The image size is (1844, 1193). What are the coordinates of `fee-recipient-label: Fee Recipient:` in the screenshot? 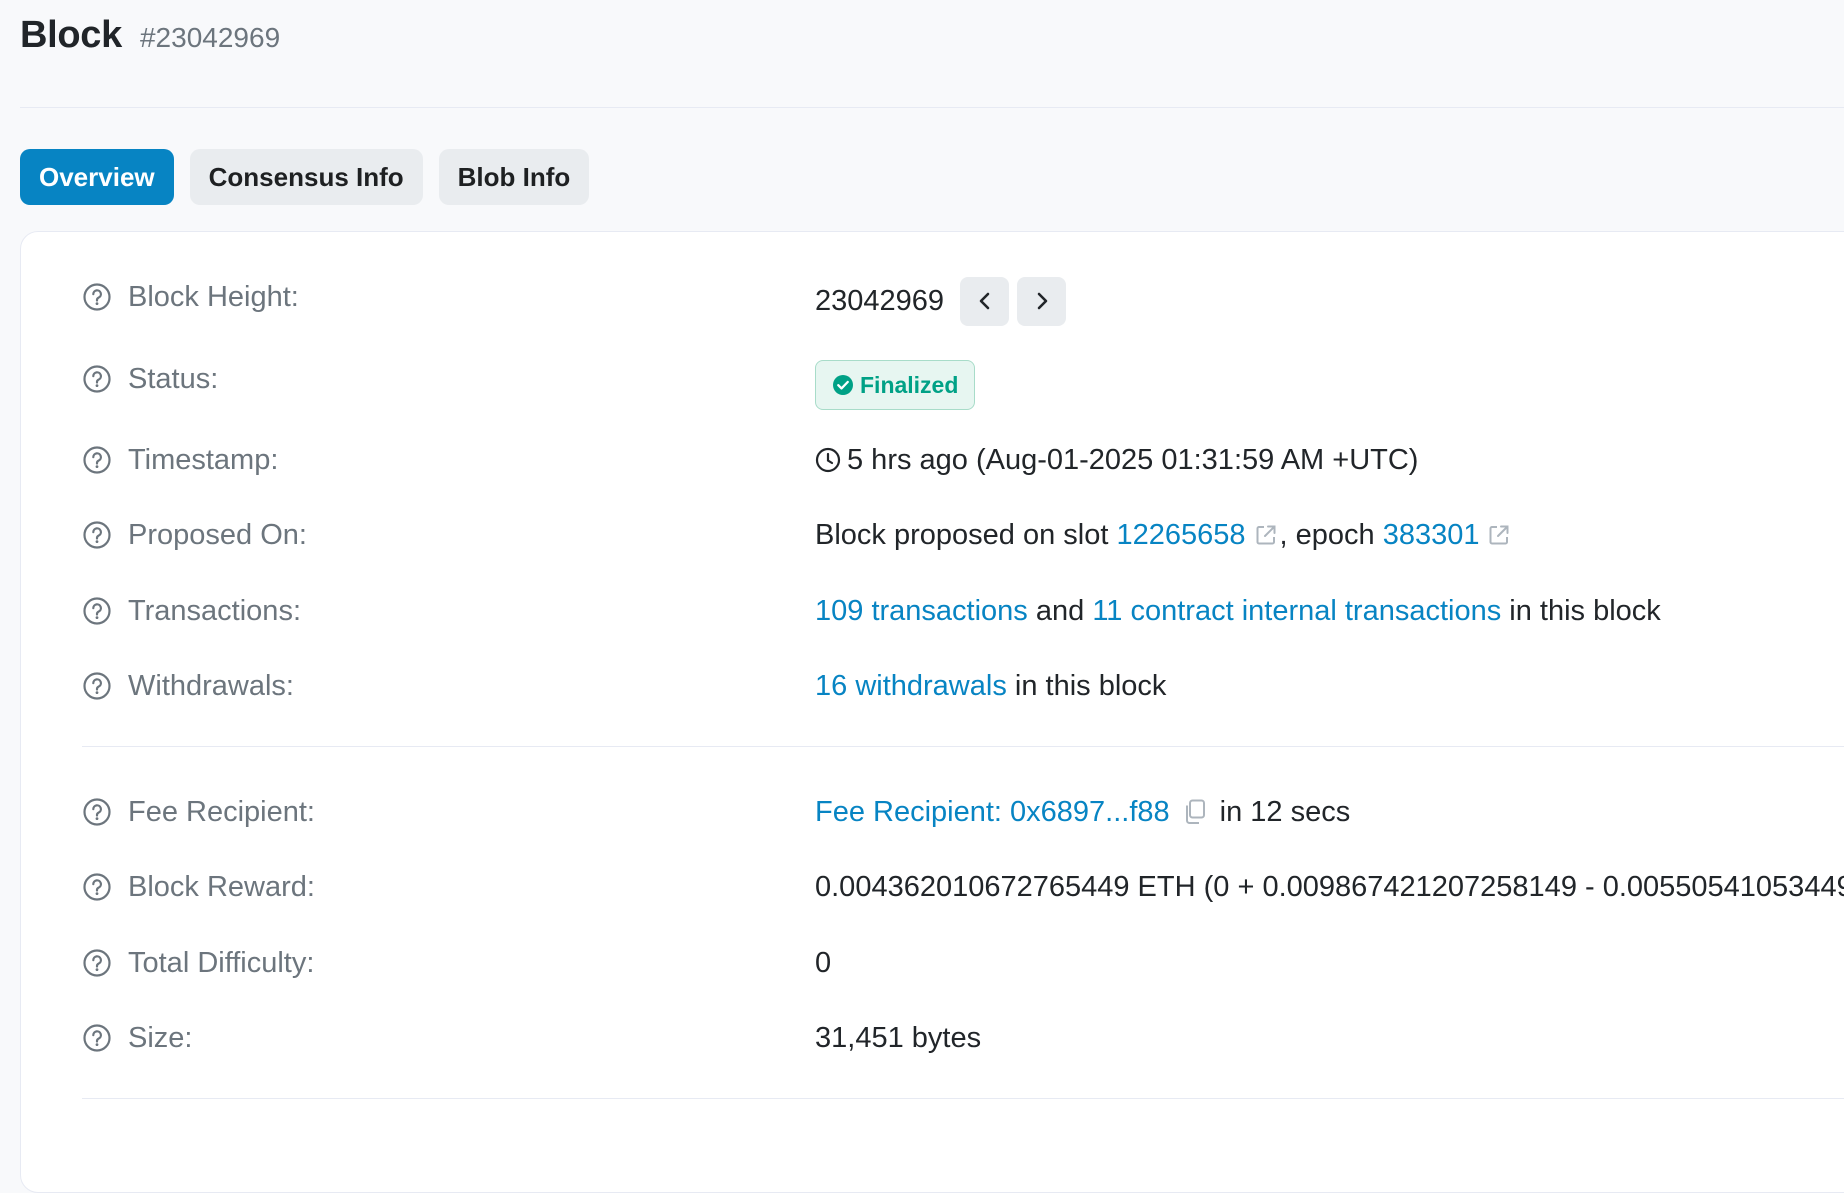 It's located at (221, 811).